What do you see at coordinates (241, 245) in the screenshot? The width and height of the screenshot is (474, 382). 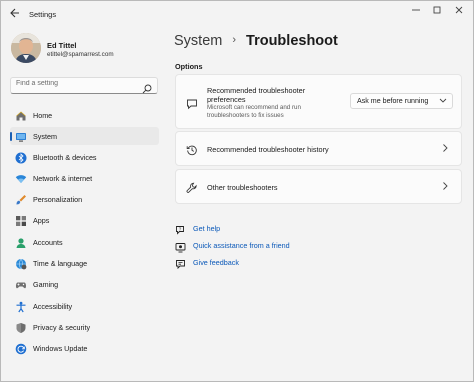 I see `quick-assist-text: Quick assistance from a friend` at bounding box center [241, 245].